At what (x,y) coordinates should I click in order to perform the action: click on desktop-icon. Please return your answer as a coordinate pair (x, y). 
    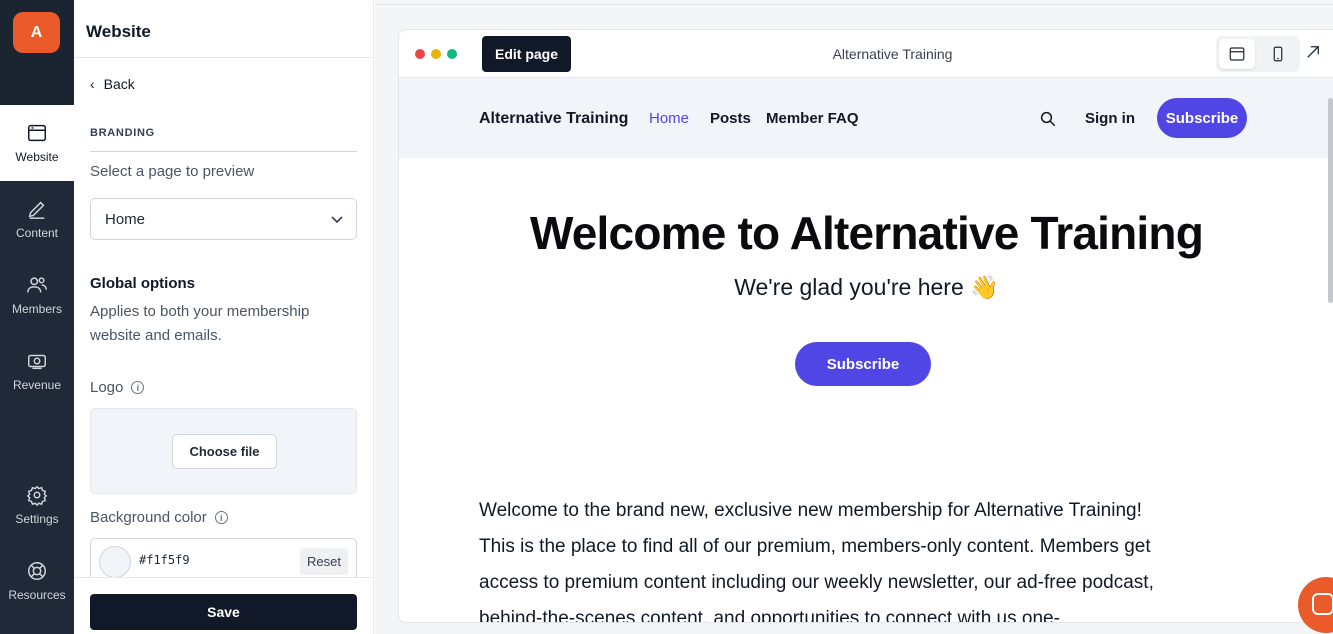
    Looking at the image, I should click on (1237, 54).